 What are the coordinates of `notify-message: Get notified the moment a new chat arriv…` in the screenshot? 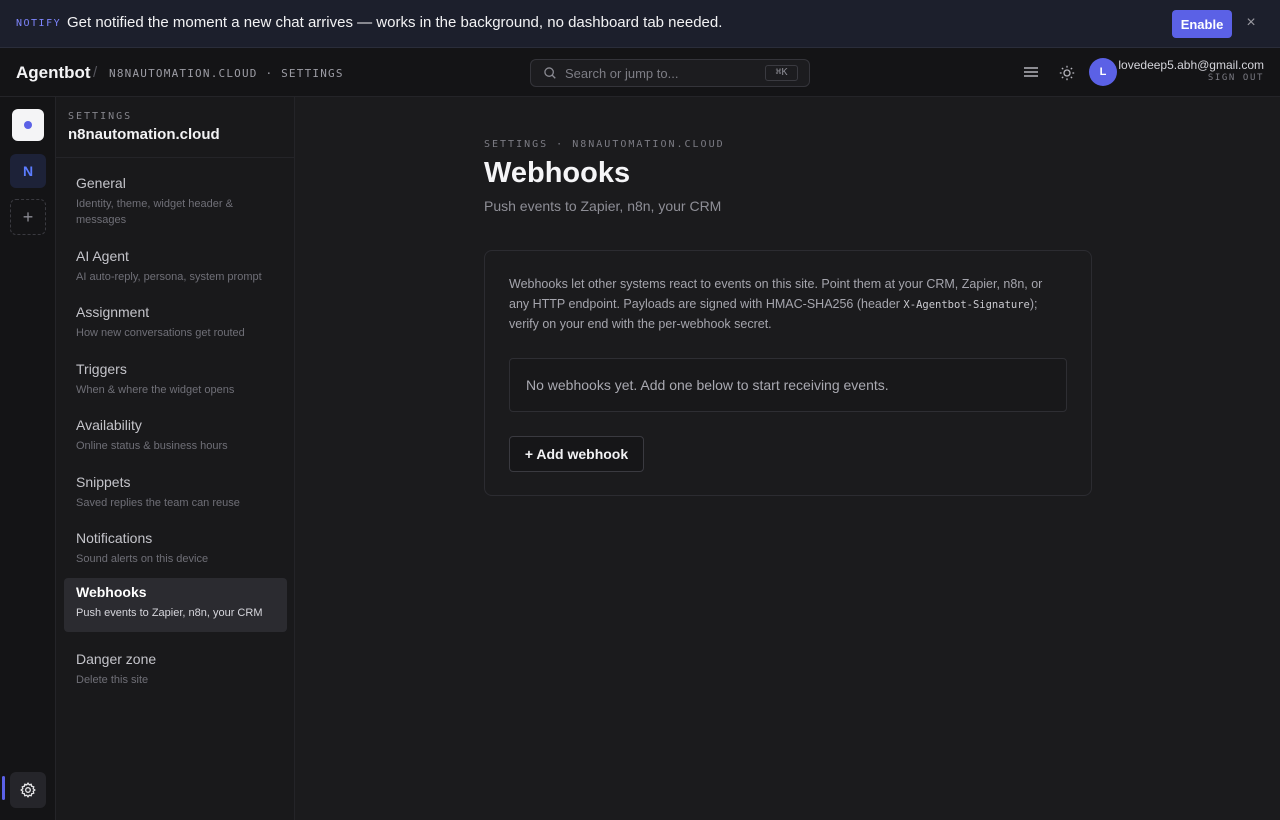 It's located at (395, 22).